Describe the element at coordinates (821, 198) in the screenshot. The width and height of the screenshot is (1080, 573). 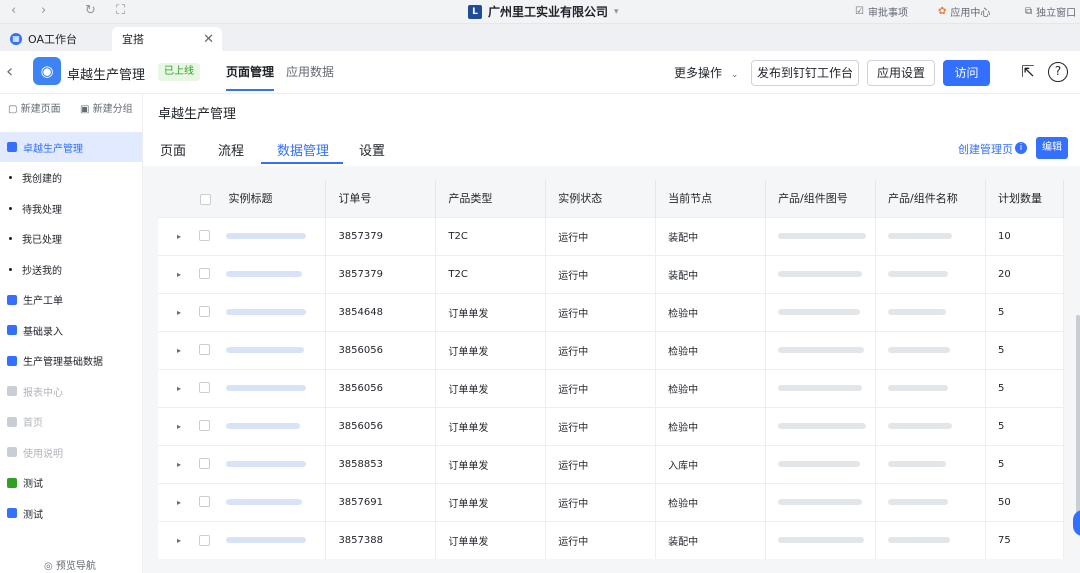
I see `column-drawing-no-header: 产品/组件图号` at that location.